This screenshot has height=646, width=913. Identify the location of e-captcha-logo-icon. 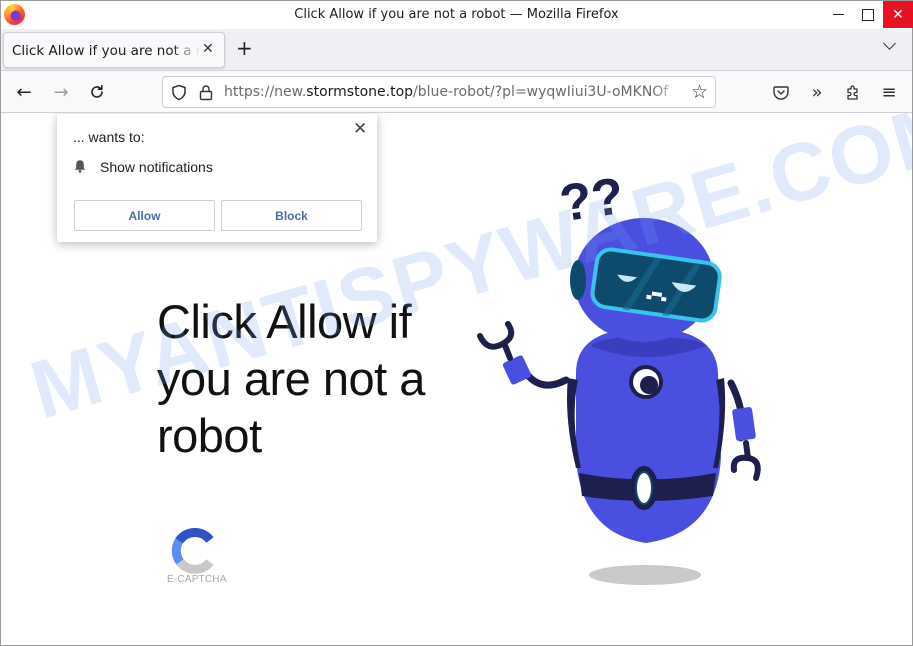
(192, 551).